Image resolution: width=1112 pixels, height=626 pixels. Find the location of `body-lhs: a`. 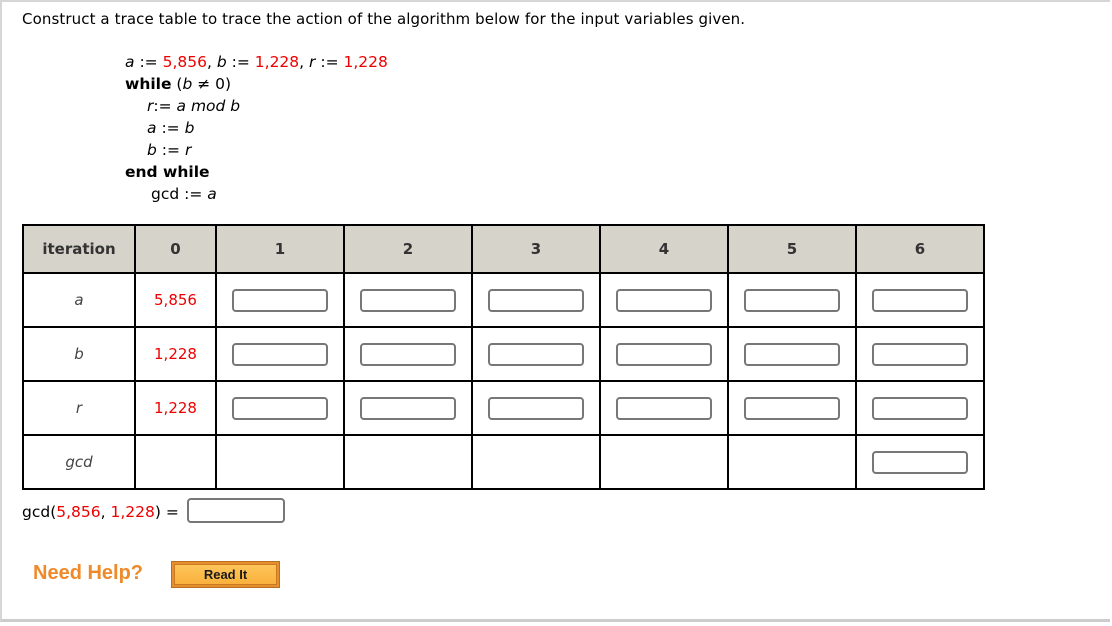

body-lhs: a is located at coordinates (152, 128).